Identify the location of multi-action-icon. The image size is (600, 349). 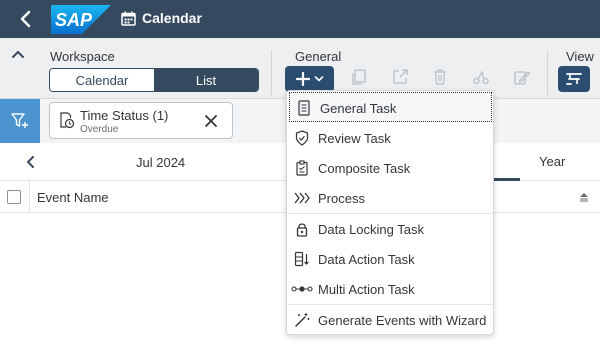
(302, 289).